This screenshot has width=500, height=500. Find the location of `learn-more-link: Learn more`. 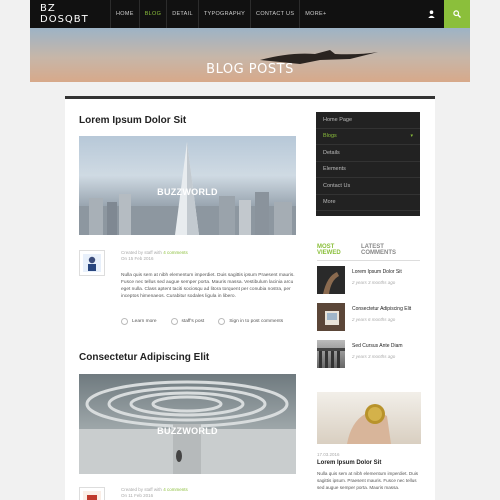

learn-more-link: Learn more is located at coordinates (139, 321).